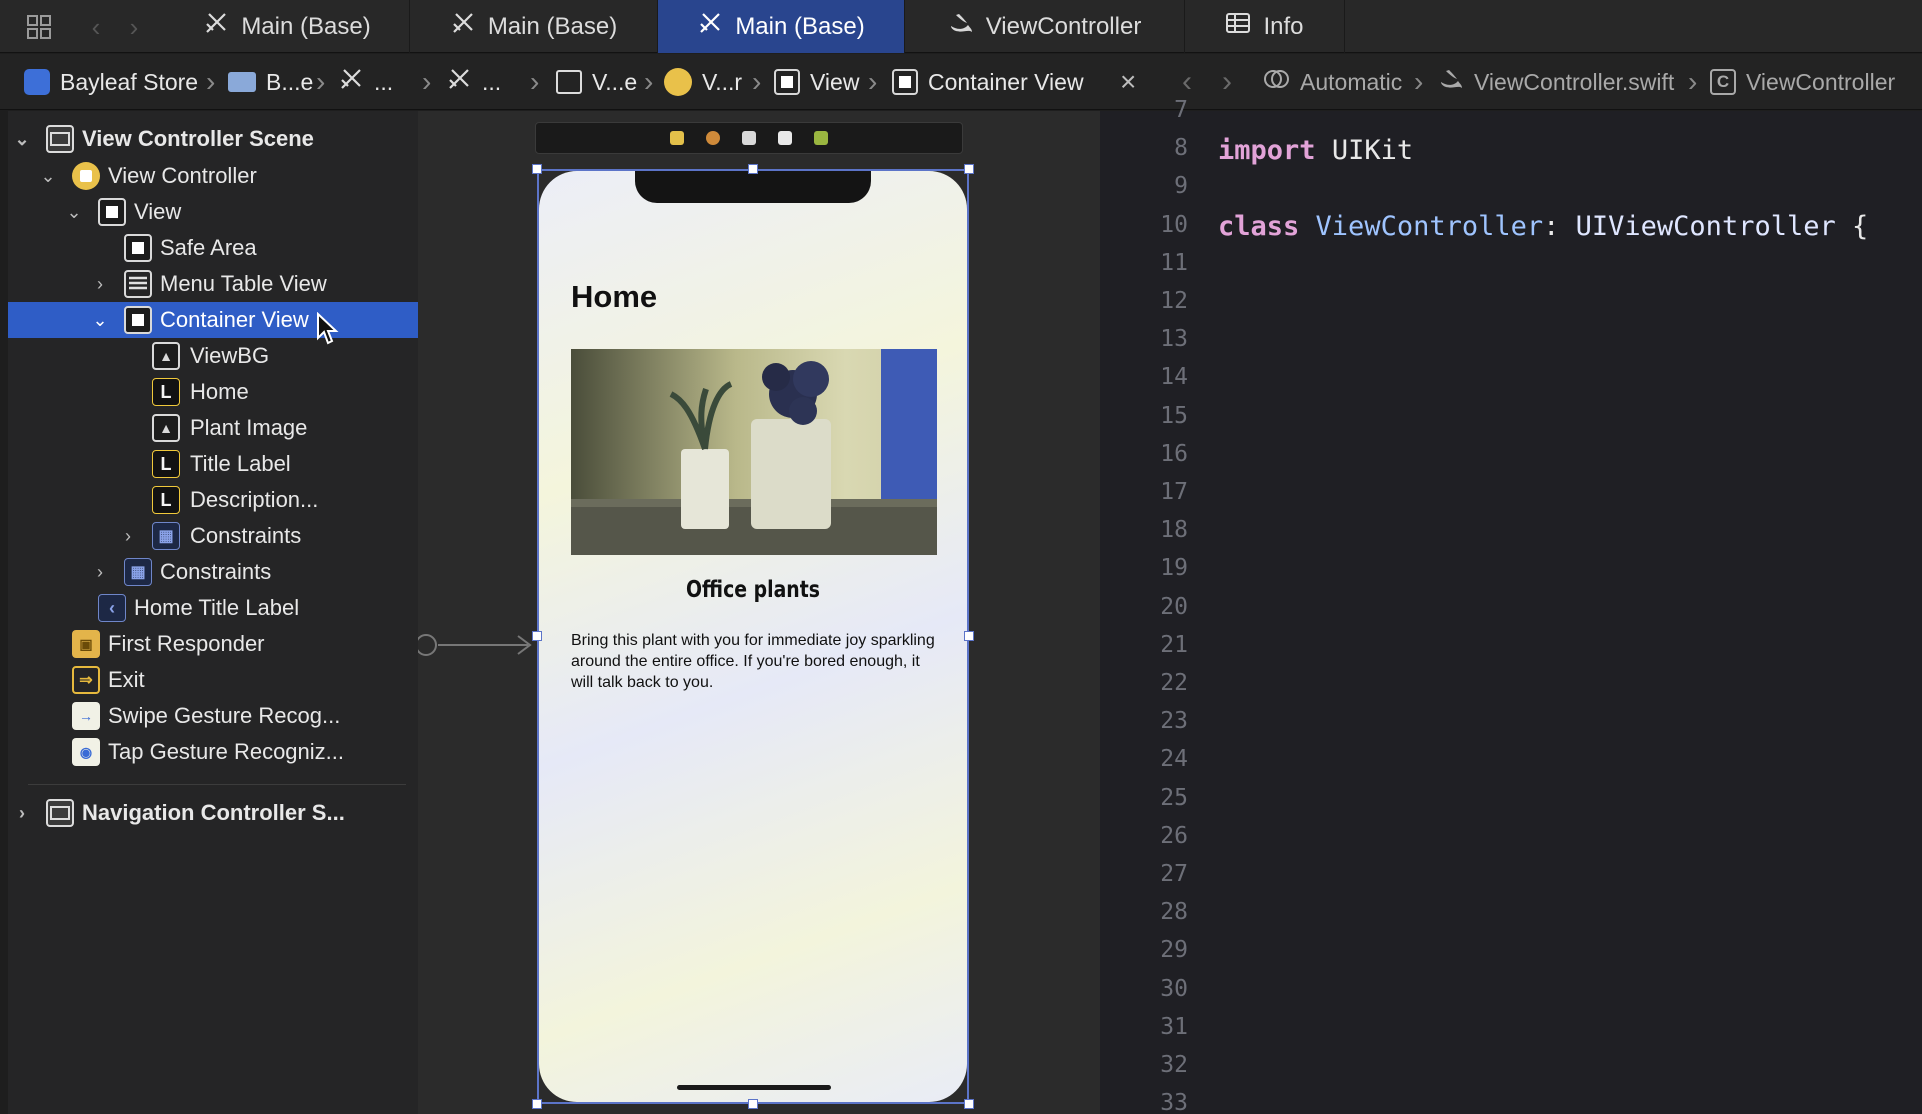 Image resolution: width=1922 pixels, height=1114 pixels. I want to click on image-view-icon: ▲, so click(166, 356).